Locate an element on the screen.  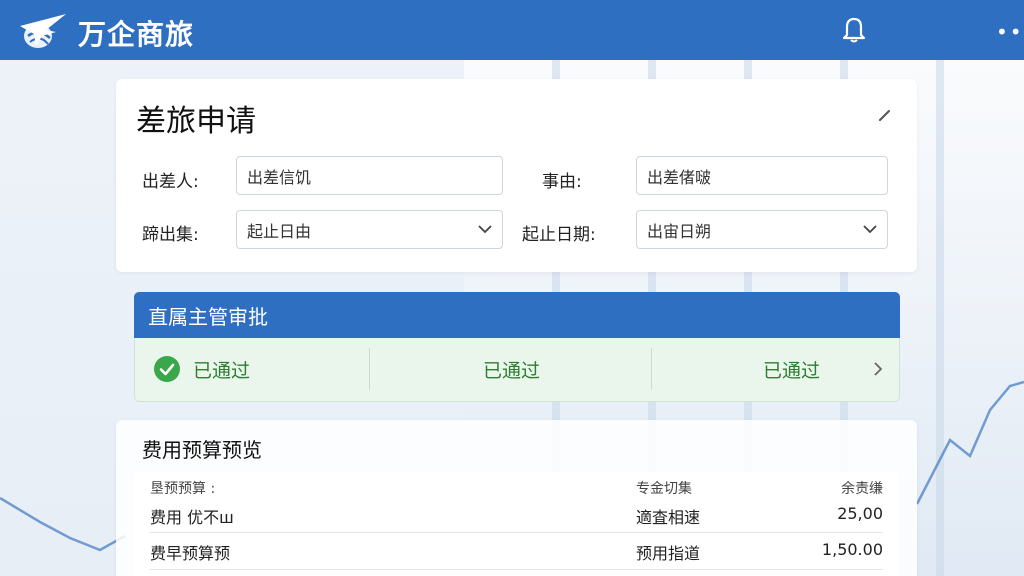
row-name: 费用 优不ш is located at coordinates (192, 517).